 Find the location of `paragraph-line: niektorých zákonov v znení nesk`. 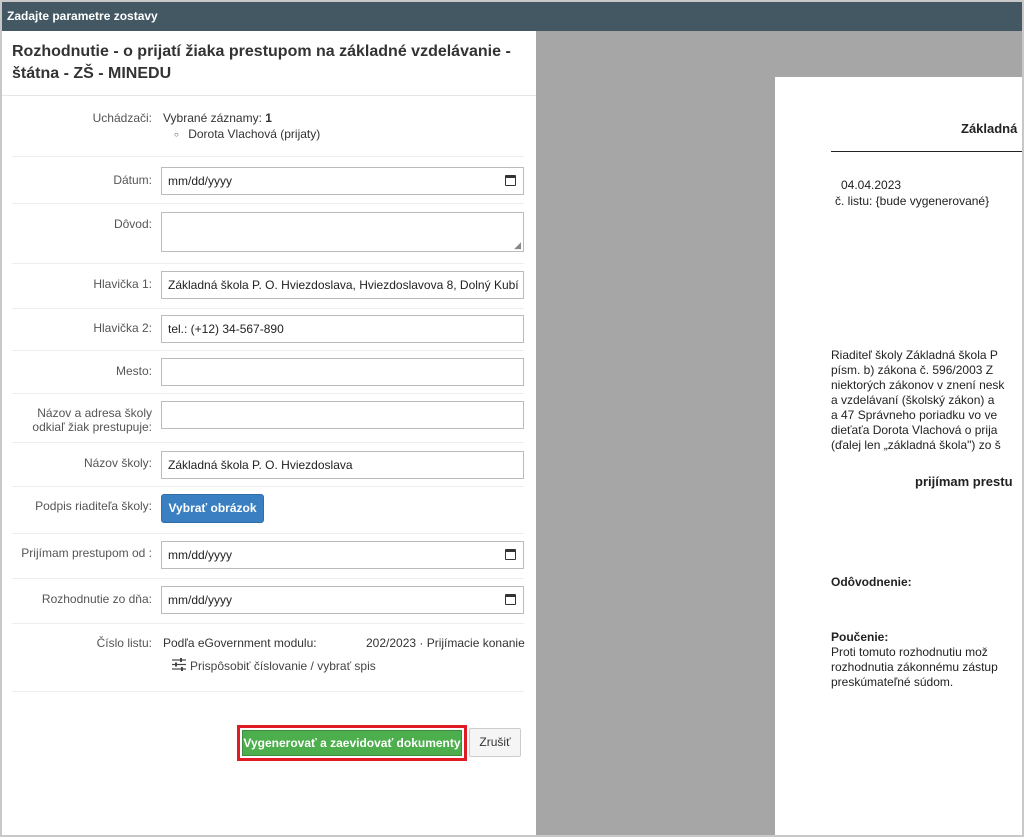

paragraph-line: niektorých zákonov v znení nesk is located at coordinates (918, 385).